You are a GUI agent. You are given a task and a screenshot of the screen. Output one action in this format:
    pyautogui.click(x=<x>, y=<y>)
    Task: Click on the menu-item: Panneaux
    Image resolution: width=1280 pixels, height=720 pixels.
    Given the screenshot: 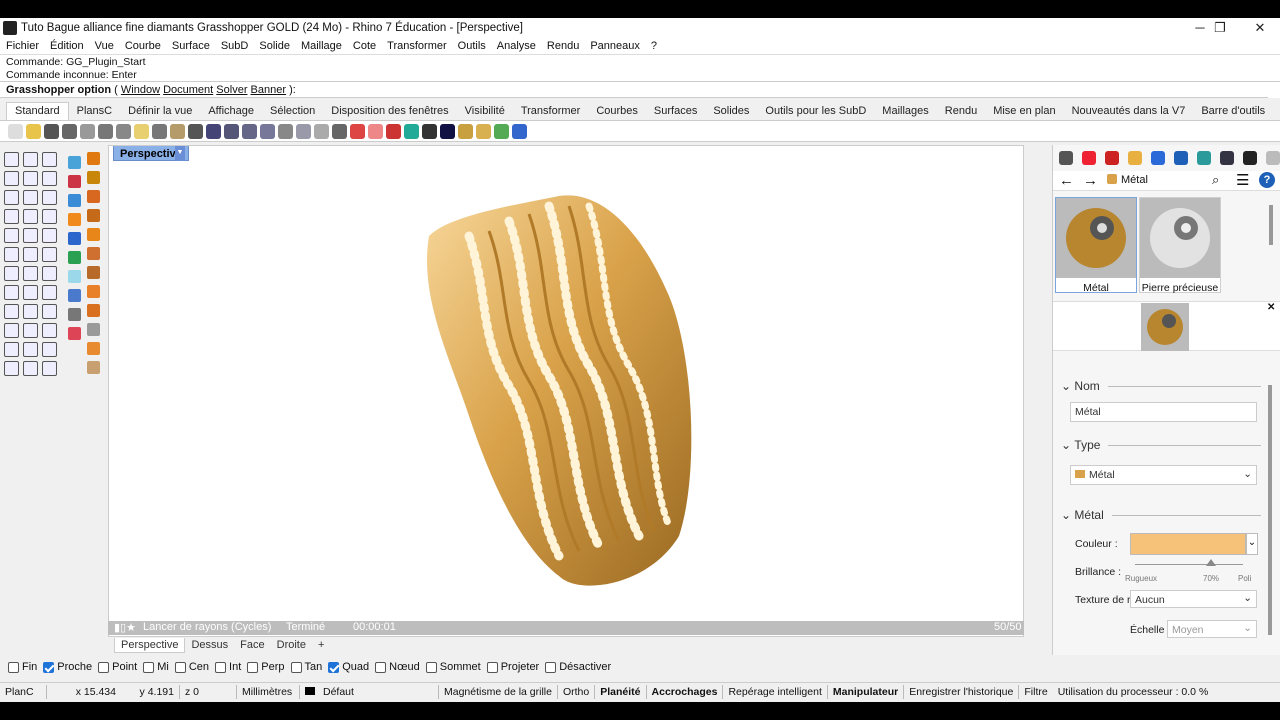 What is the action you would take?
    pyautogui.click(x=615, y=46)
    